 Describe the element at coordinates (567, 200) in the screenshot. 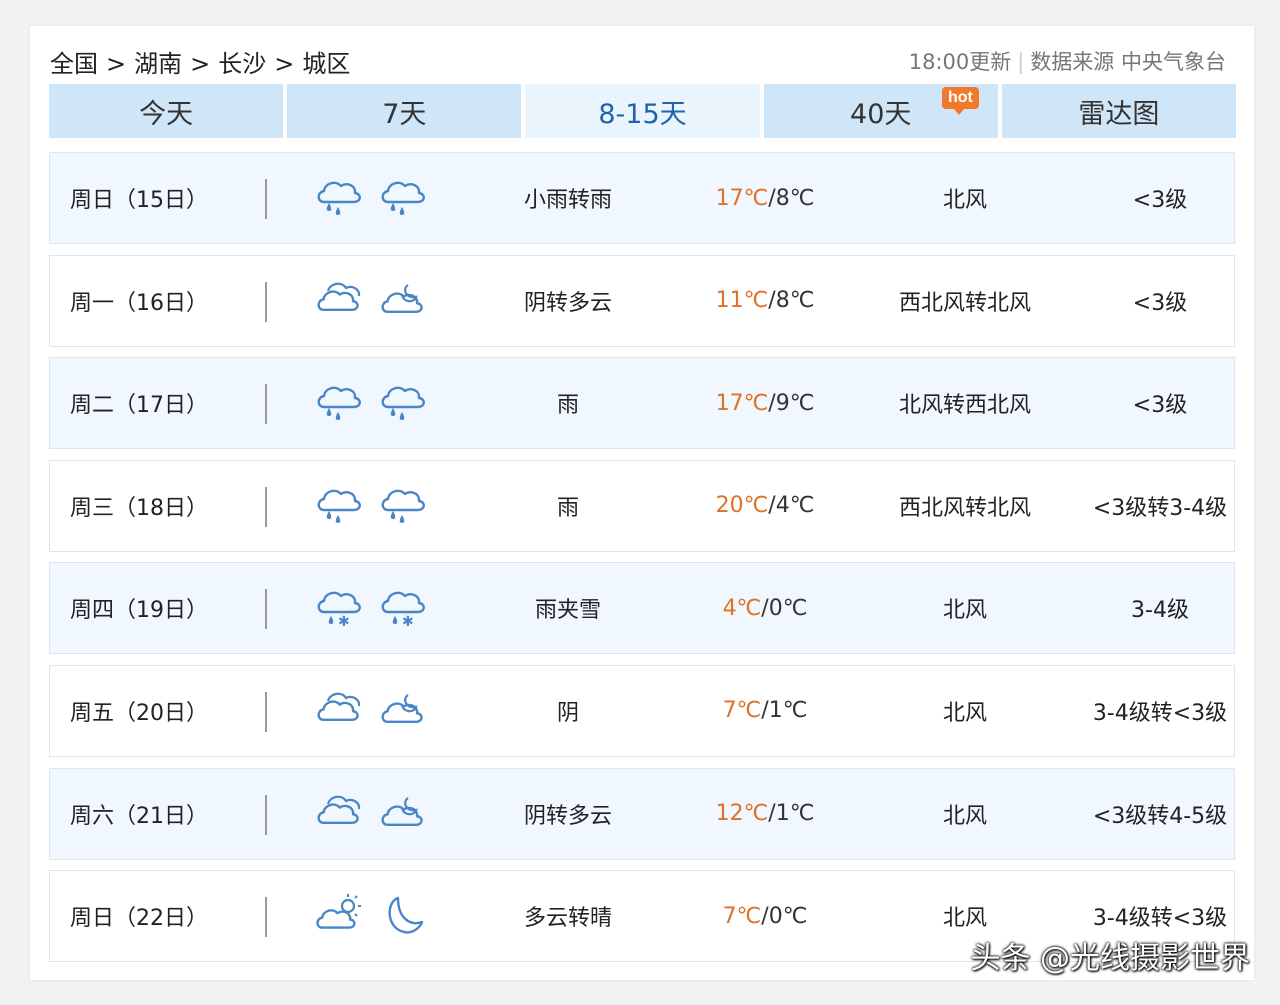

I see `weather-description: 小雨转雨` at that location.